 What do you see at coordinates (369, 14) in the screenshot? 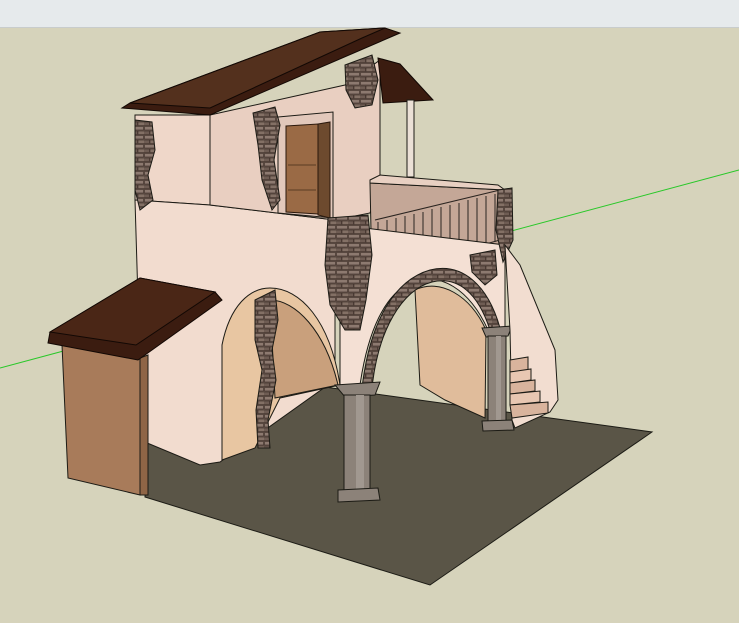
I see `toolbar-strip` at bounding box center [369, 14].